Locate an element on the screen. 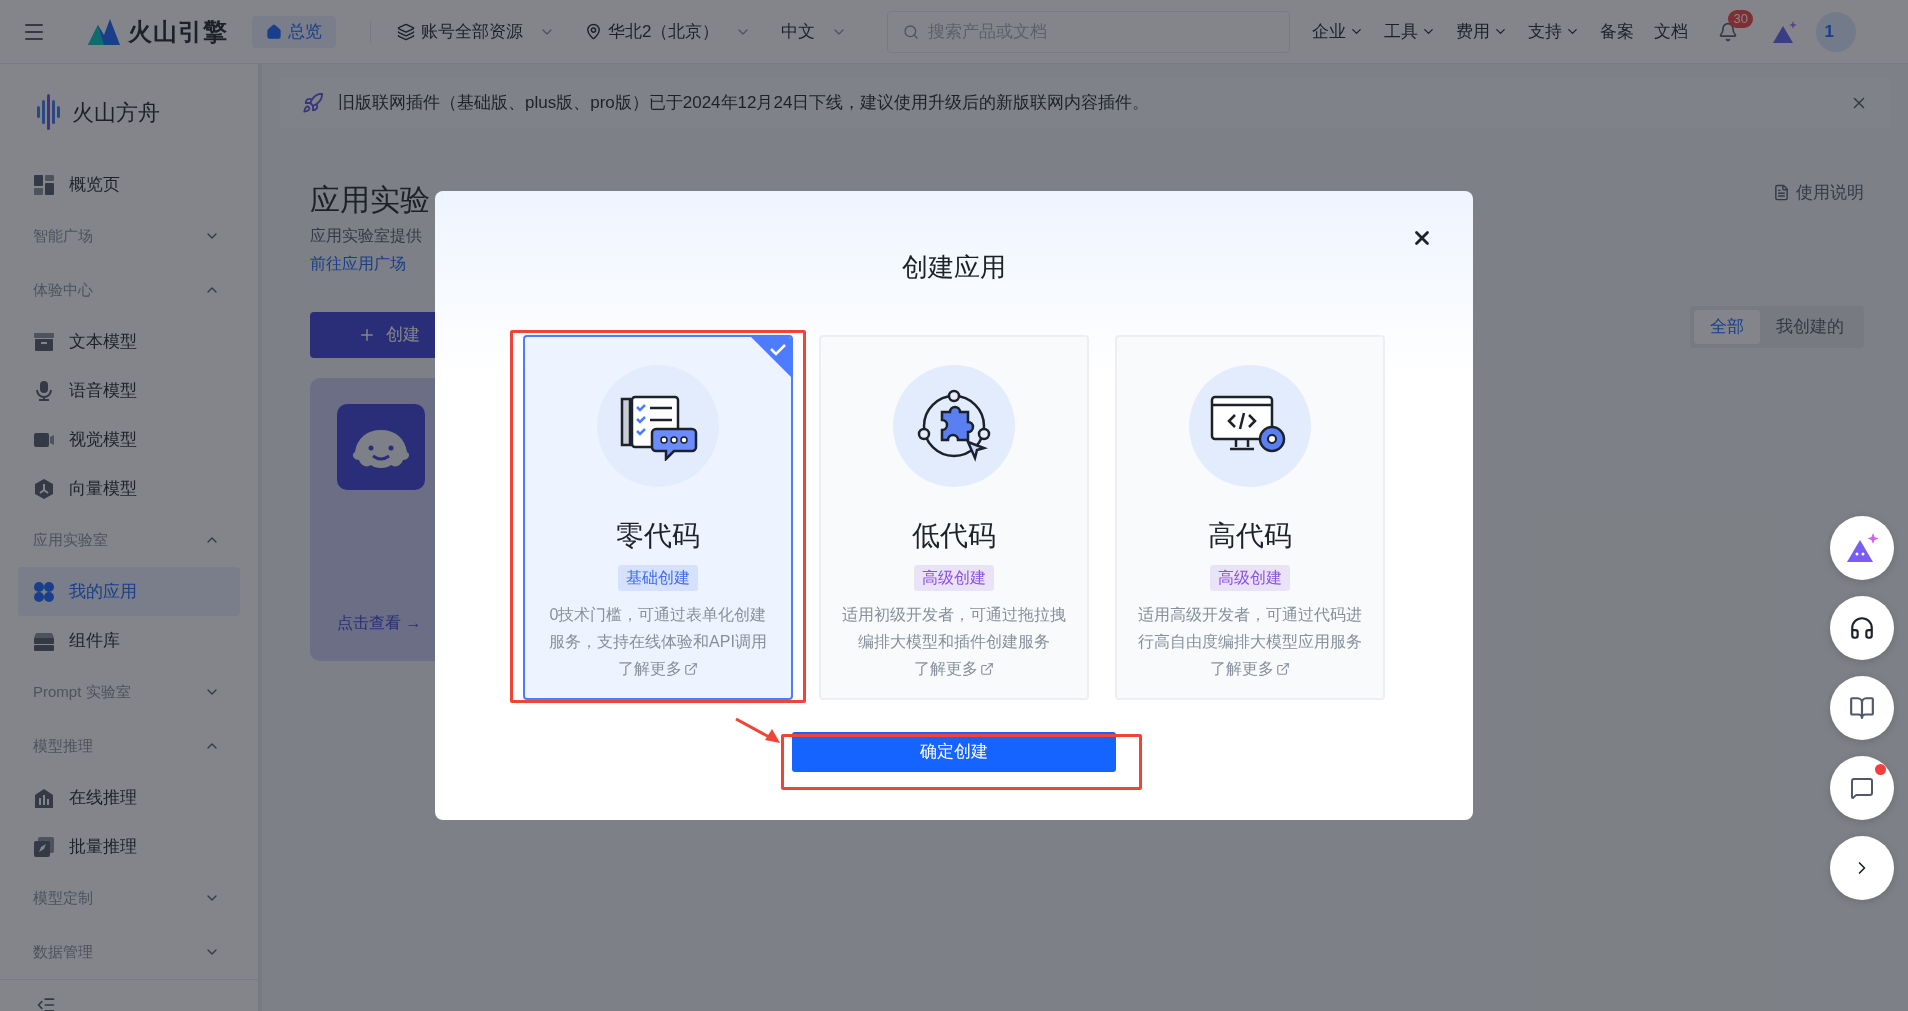 The image size is (1908, 1011). nav-menu: 备案 is located at coordinates (1617, 31).